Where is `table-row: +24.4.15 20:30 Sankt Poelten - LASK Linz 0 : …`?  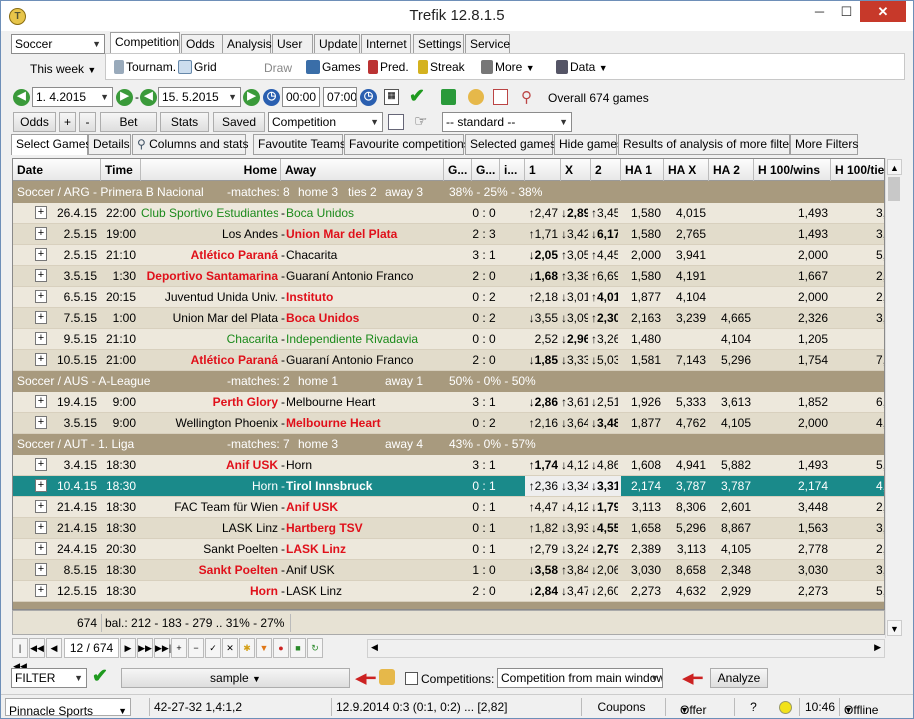 table-row: +24.4.15 20:30 Sankt Poelten - LASK Linz 0 : … is located at coordinates (448, 549).